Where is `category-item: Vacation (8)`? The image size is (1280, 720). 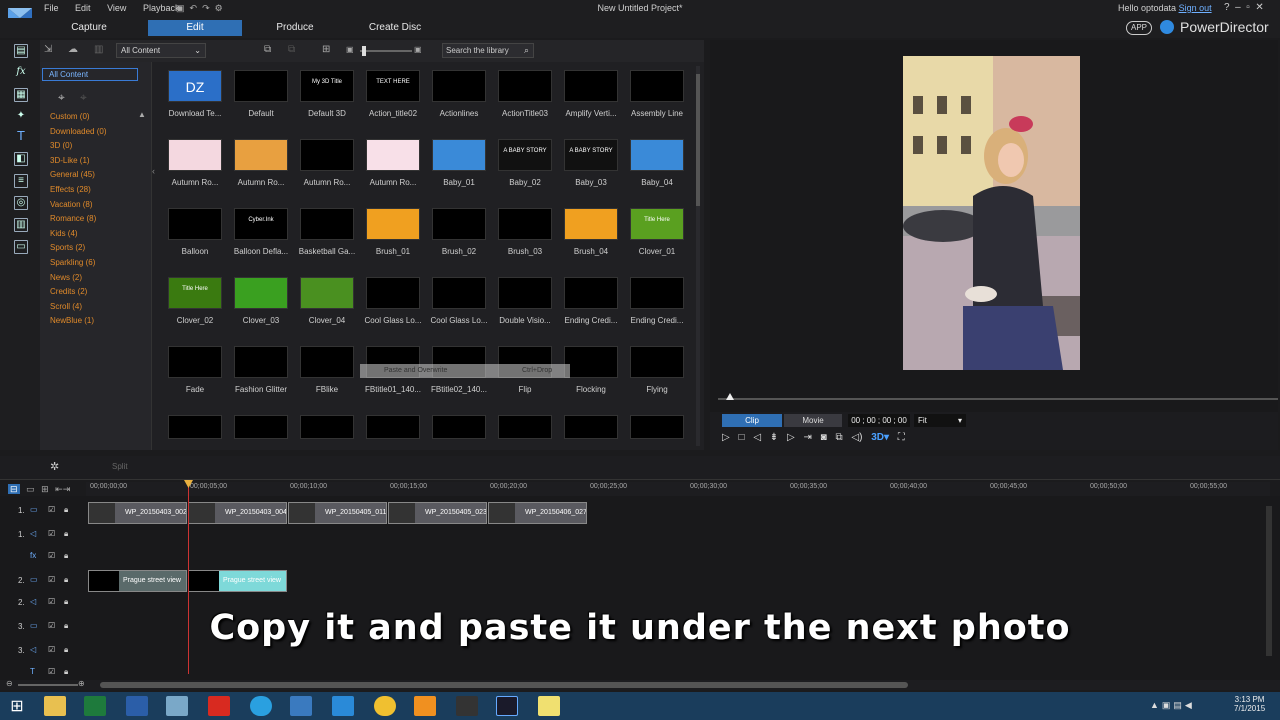 category-item: Vacation (8) is located at coordinates (71, 204).